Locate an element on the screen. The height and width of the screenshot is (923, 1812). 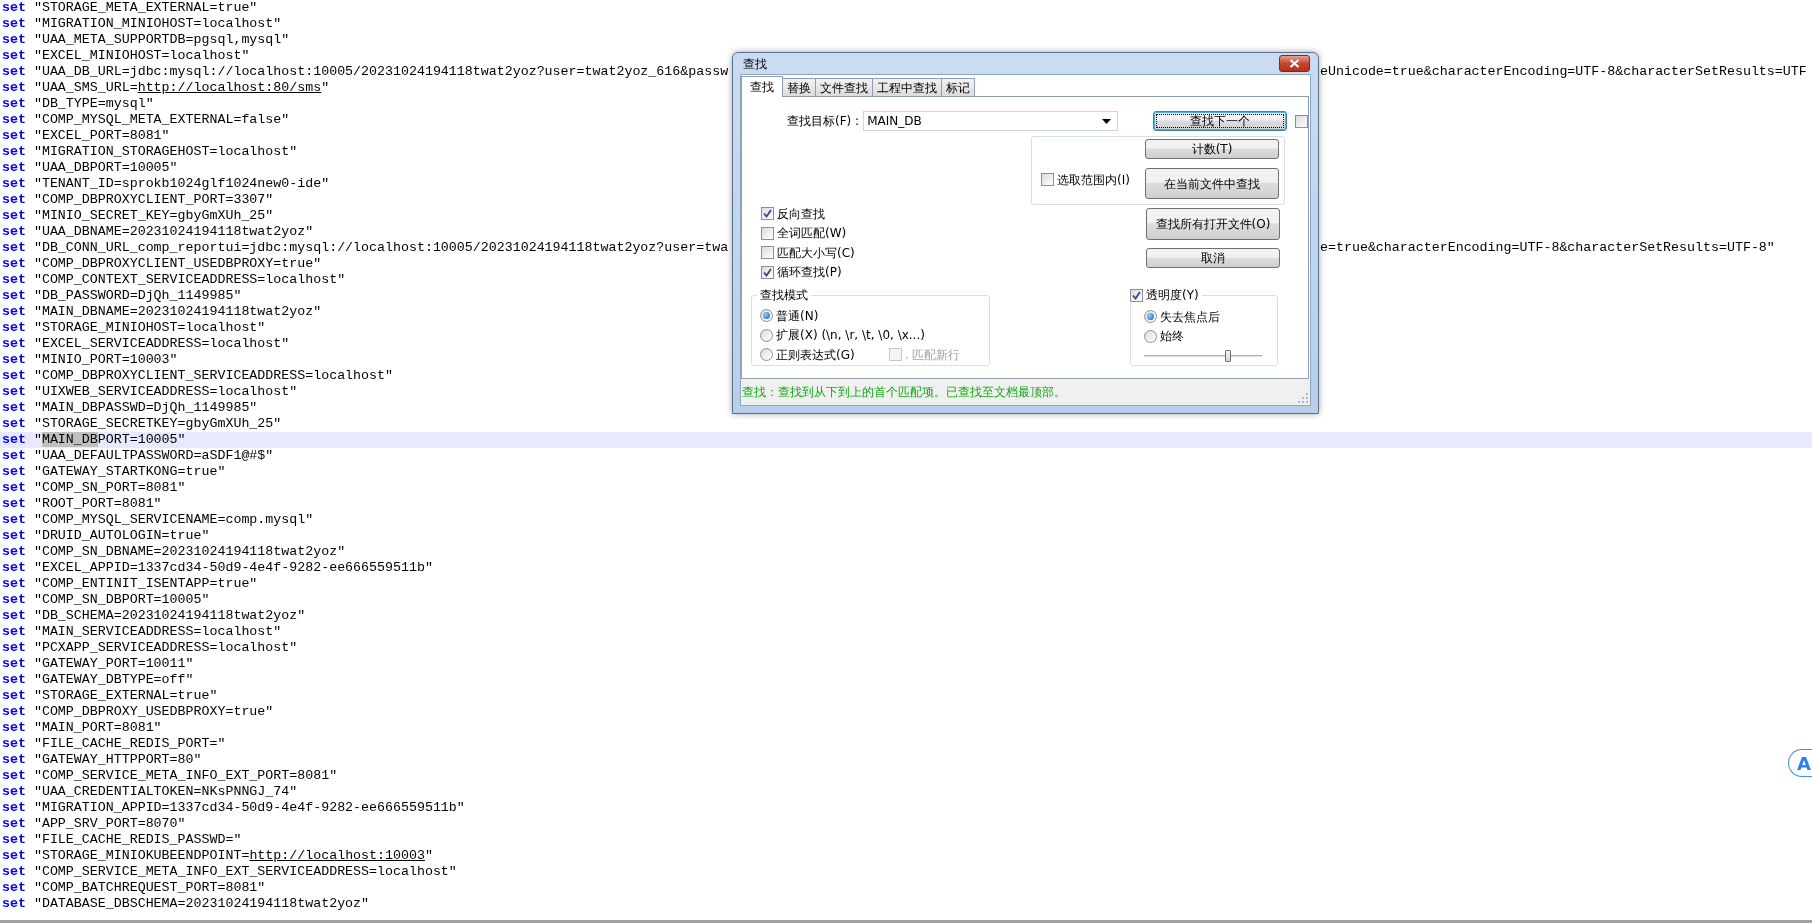
code-text: "DB_CONN_URL_comp_reportui=jdbc:mysql://localhost:10005/20231024194118twat2yoz?user=twa is located at coordinates (381, 248).